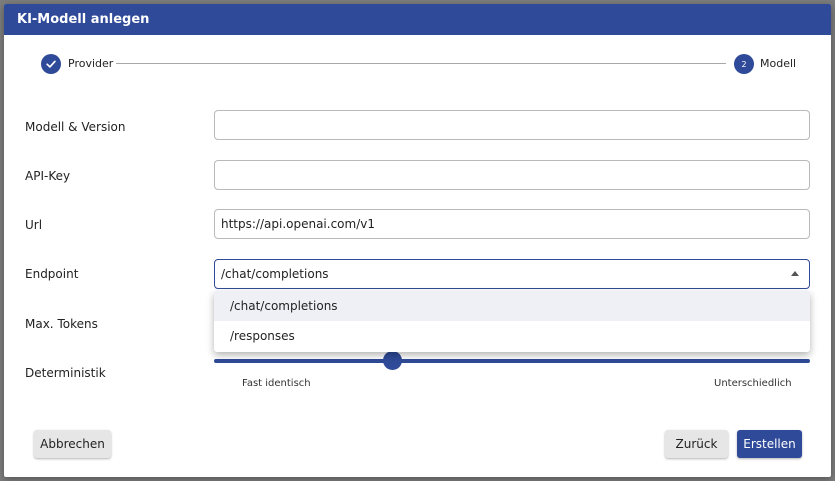 The height and width of the screenshot is (481, 835). I want to click on dropdown-option: /chat/completions, so click(512, 306).